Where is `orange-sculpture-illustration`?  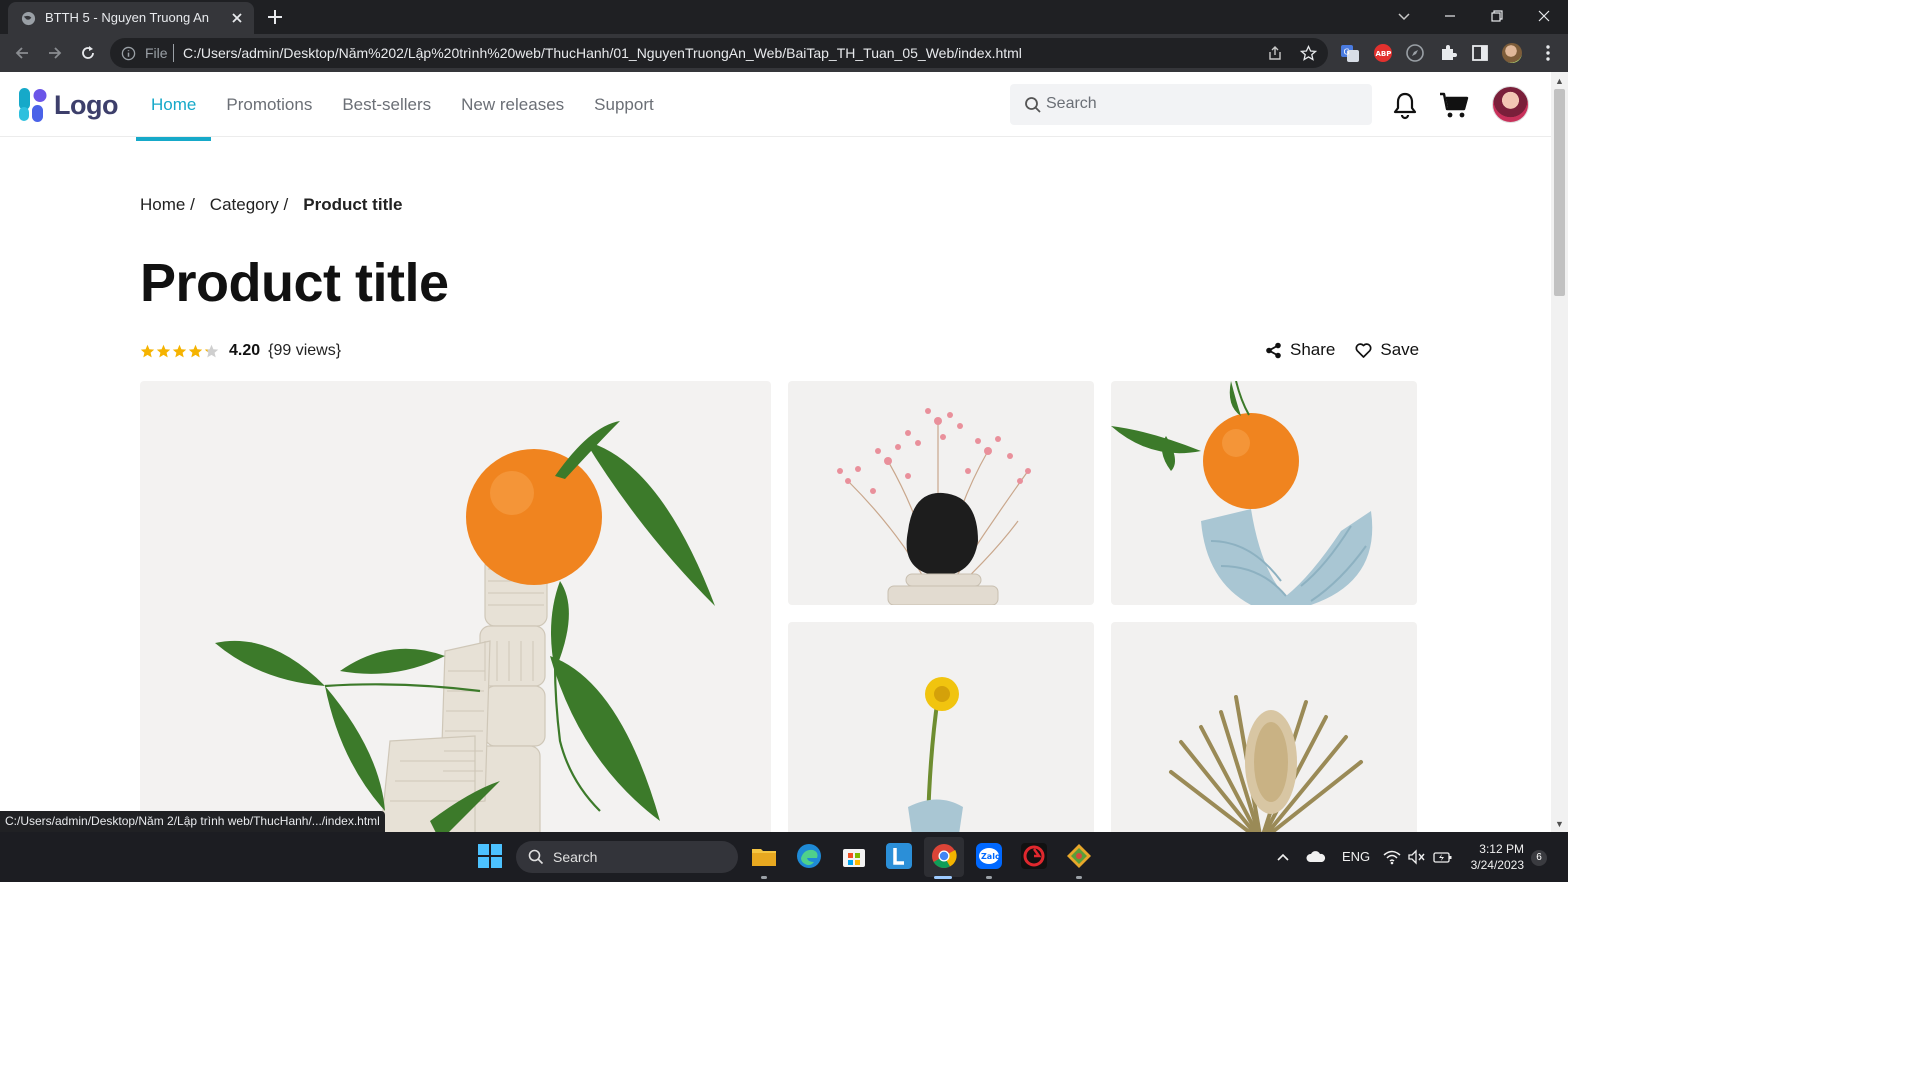
orange-sculpture-illustration is located at coordinates (465, 626).